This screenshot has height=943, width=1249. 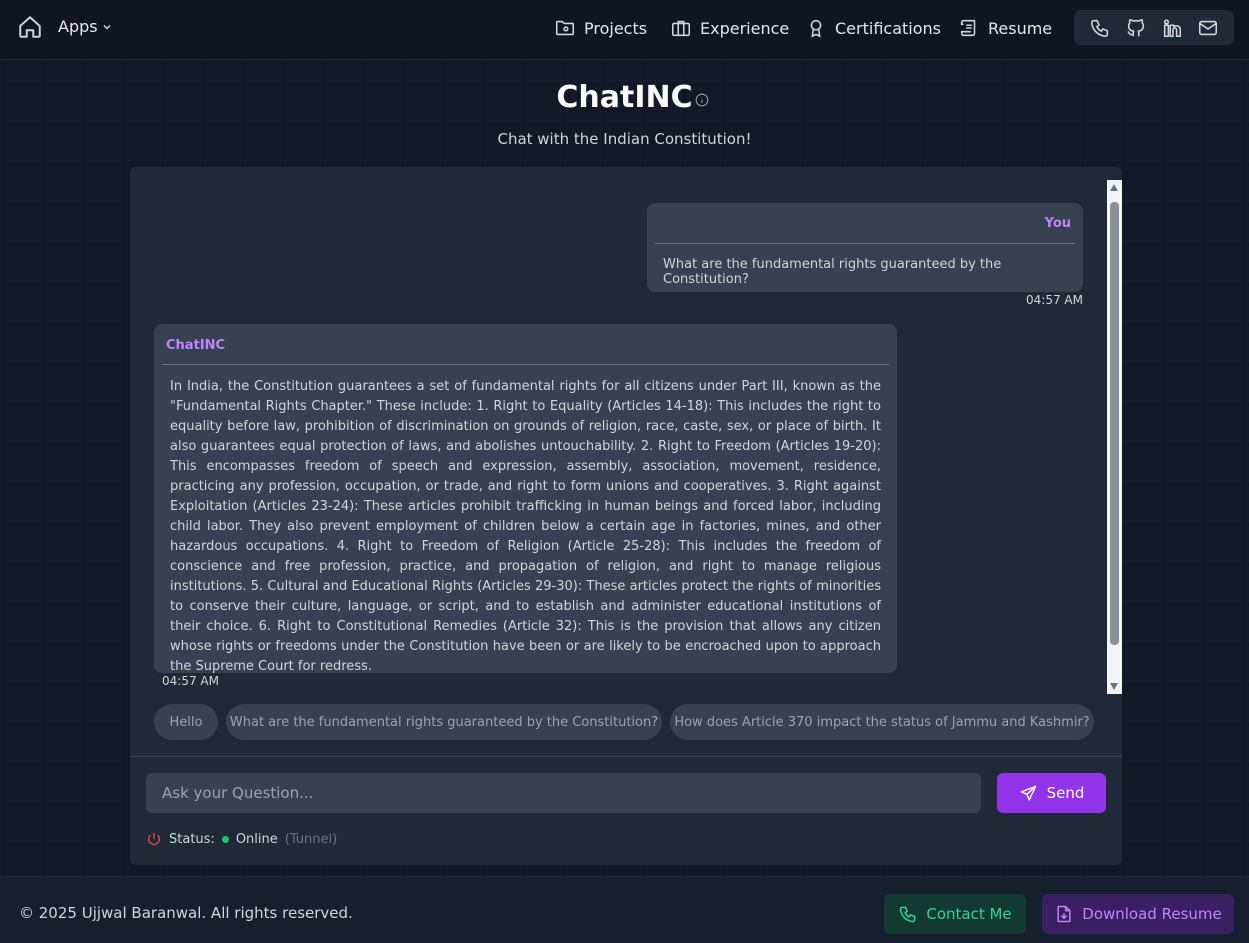 What do you see at coordinates (969, 914) in the screenshot?
I see `contact-me-label: Contact Me` at bounding box center [969, 914].